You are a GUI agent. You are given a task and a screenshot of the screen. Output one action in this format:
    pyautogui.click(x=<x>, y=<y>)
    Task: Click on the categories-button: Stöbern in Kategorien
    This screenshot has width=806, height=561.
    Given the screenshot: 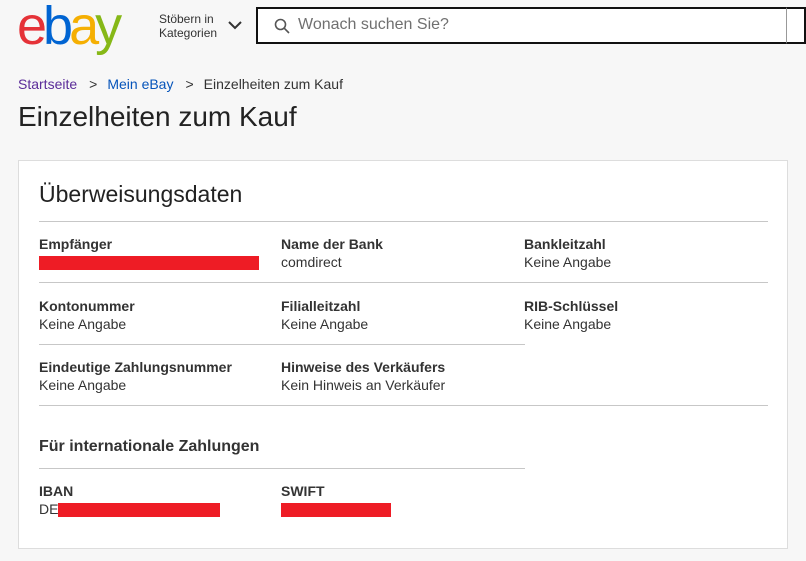 What is the action you would take?
    pyautogui.click(x=188, y=26)
    